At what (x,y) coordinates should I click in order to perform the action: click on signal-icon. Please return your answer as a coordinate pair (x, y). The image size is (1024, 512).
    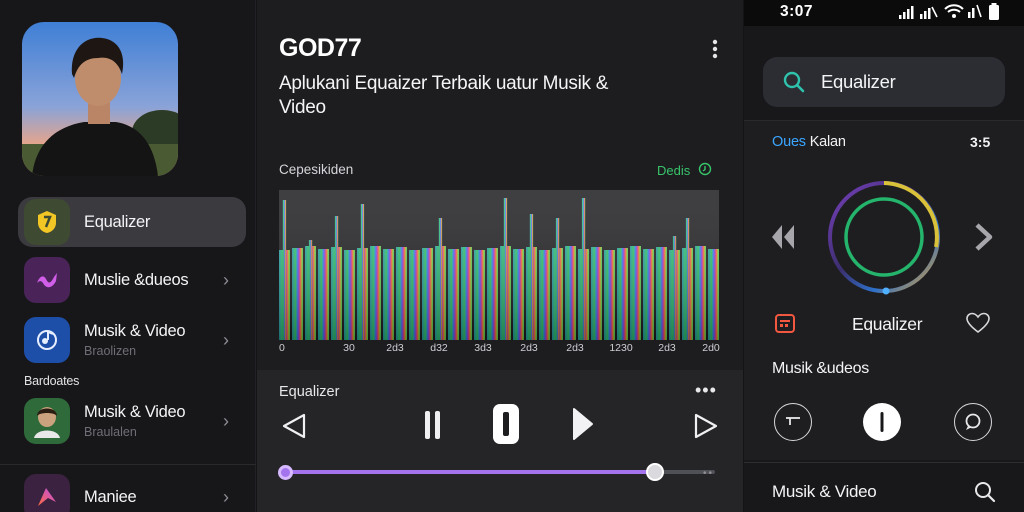
    Looking at the image, I should click on (907, 14).